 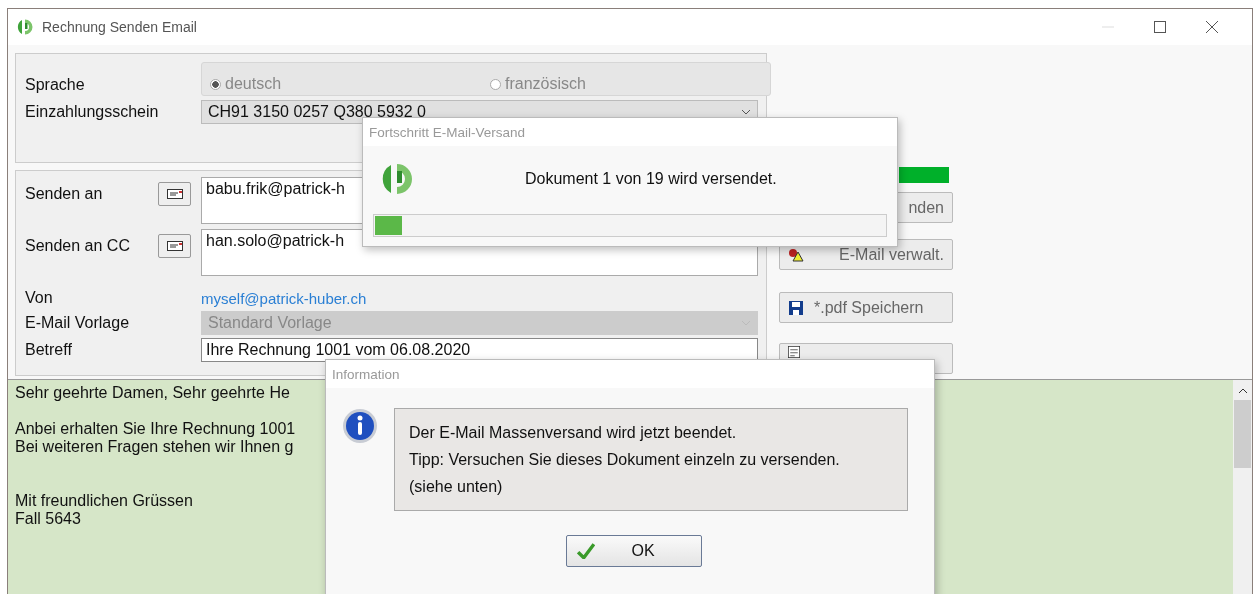 What do you see at coordinates (39, 298) in the screenshot?
I see `field-label: Von` at bounding box center [39, 298].